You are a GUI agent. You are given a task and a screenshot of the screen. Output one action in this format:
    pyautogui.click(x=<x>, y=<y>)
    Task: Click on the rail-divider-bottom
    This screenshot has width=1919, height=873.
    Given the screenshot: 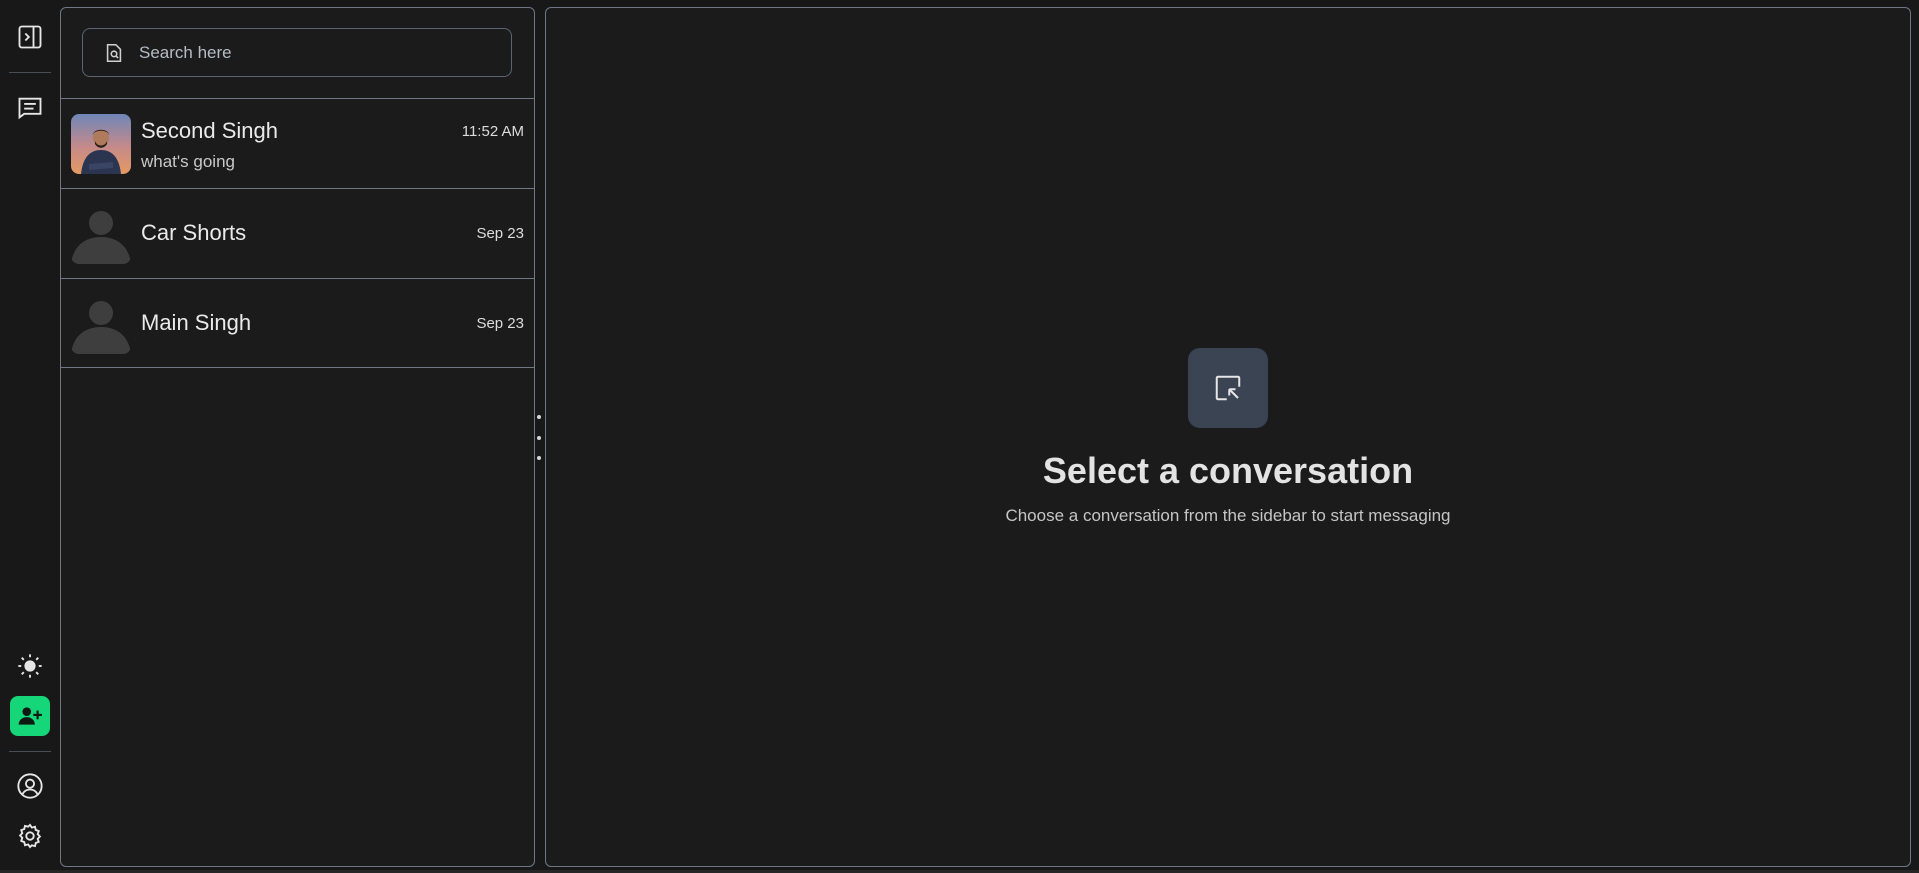 What is the action you would take?
    pyautogui.click(x=30, y=751)
    